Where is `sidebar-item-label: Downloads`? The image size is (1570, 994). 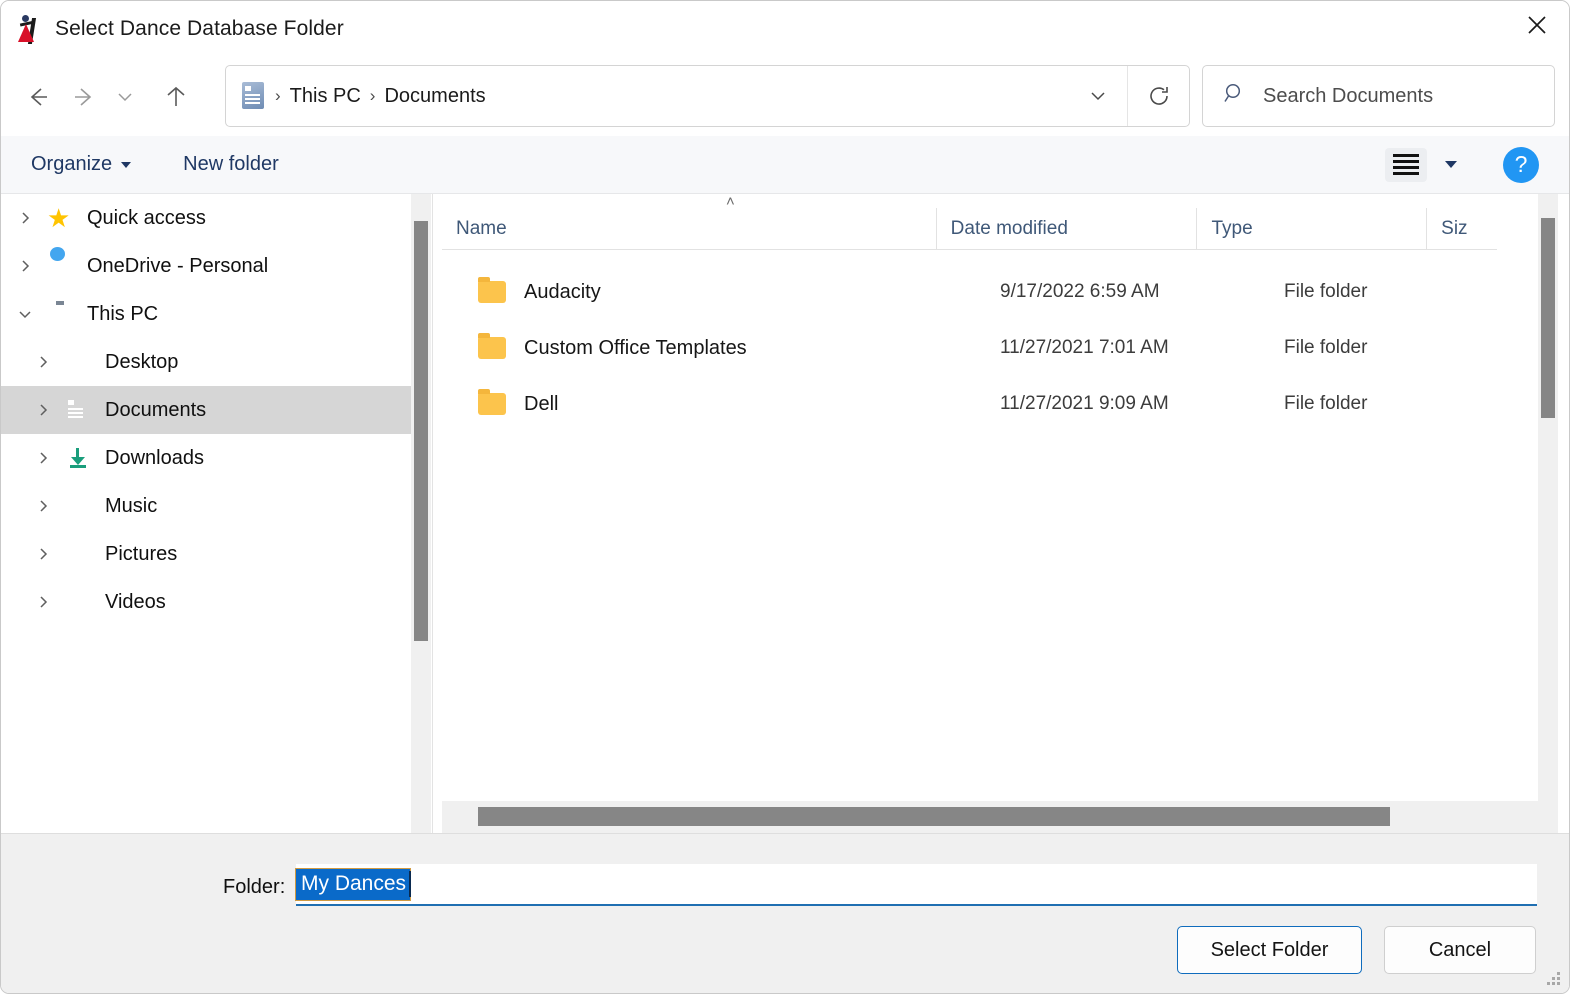
sidebar-item-label: Downloads is located at coordinates (154, 457).